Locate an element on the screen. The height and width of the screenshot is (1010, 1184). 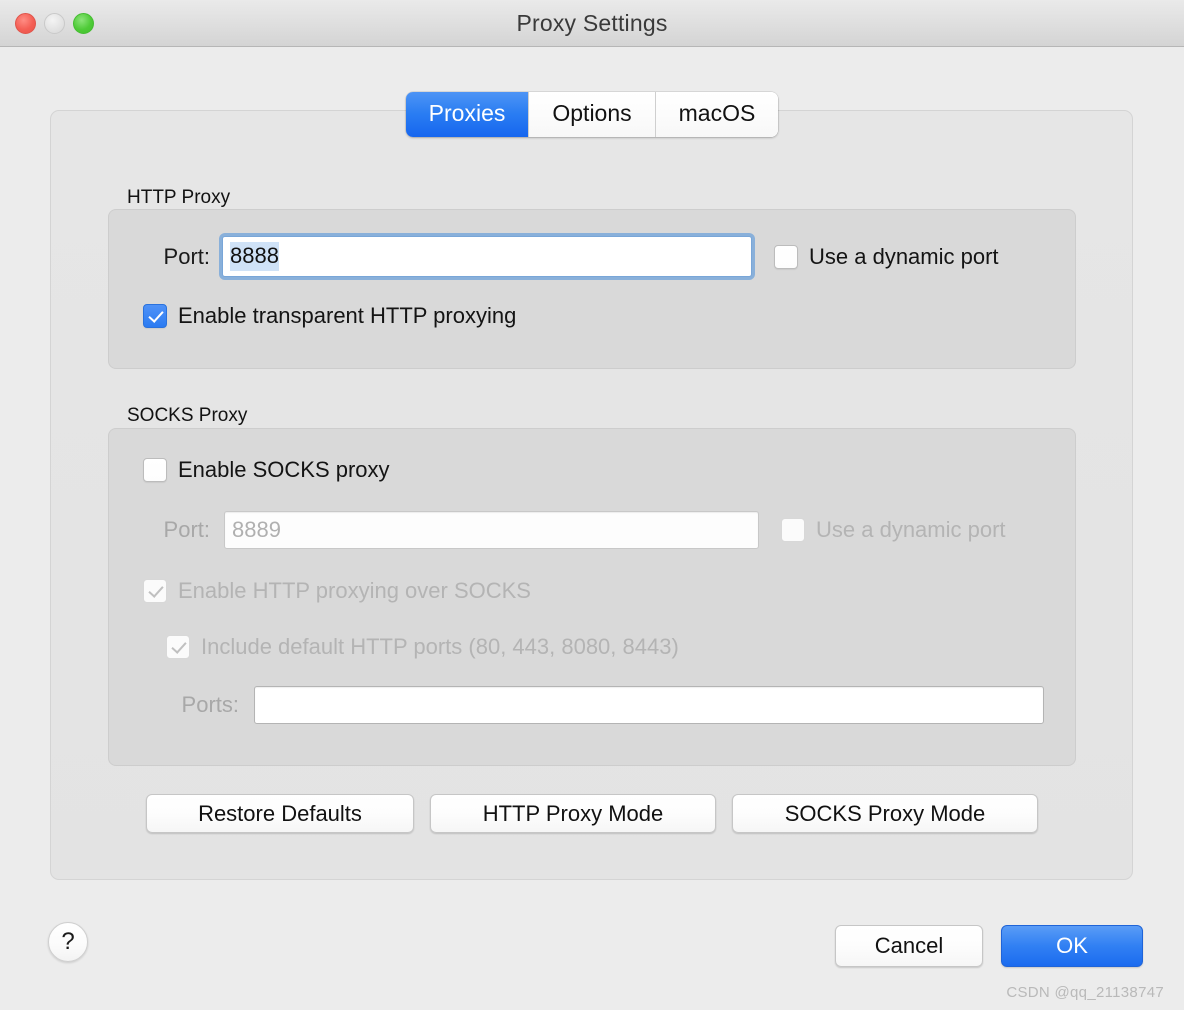
http-transparent-proxying-checkbox-box is located at coordinates (155, 316).